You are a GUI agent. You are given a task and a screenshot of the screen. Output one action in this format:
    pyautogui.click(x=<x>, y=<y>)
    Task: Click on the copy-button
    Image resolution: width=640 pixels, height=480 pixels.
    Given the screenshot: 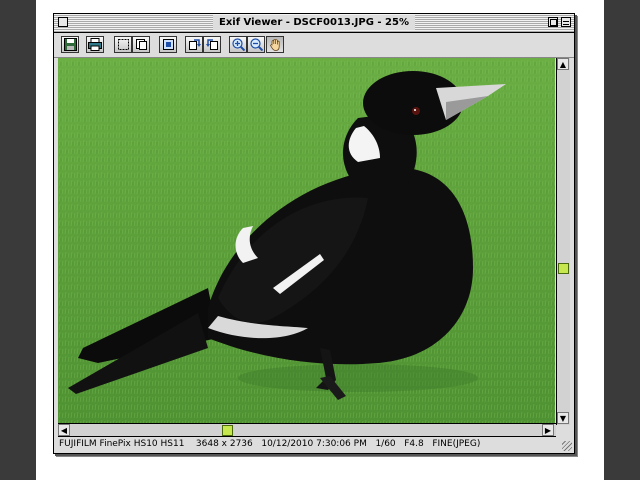 What is the action you would take?
    pyautogui.click(x=141, y=44)
    